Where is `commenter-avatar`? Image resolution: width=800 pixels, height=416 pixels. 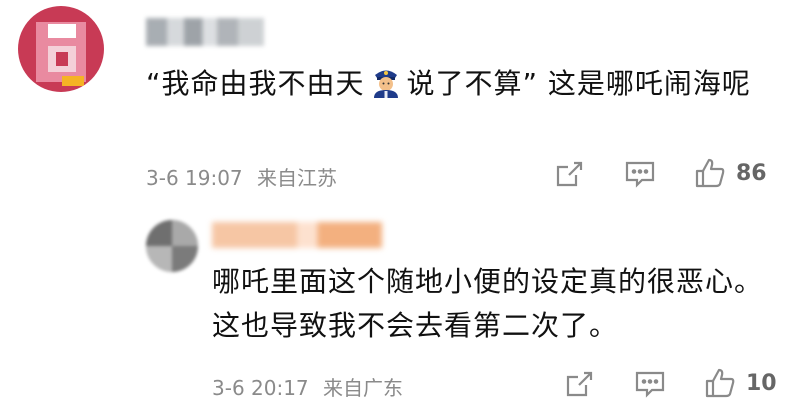
commenter-avatar is located at coordinates (61, 49).